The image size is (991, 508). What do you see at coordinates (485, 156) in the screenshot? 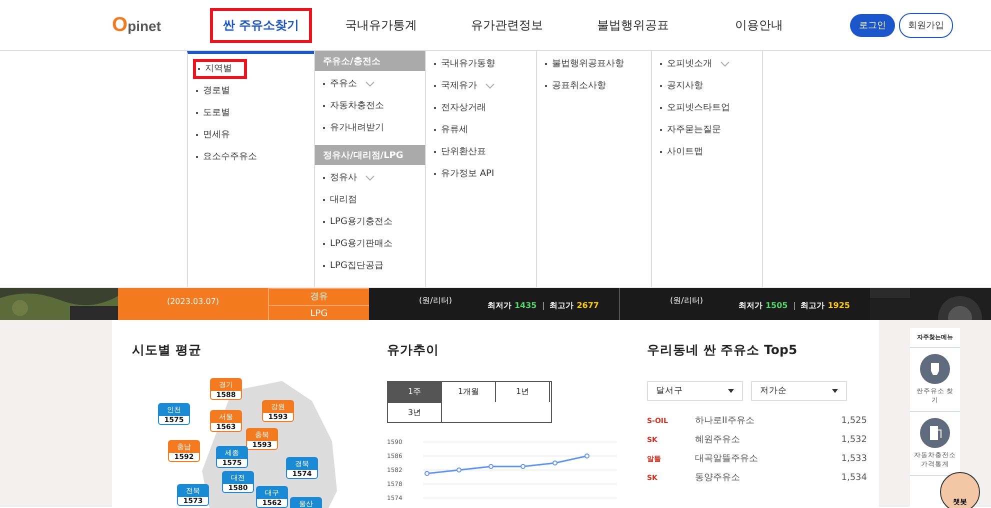
I see `menu-item: 단위환산표` at bounding box center [485, 156].